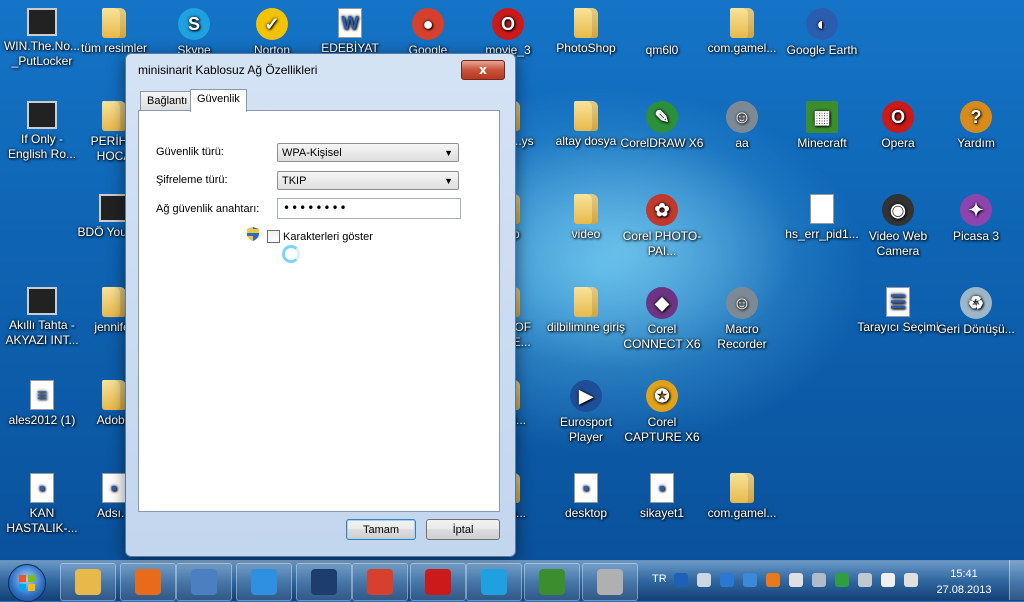  Describe the element at coordinates (796, 580) in the screenshot. I see `flag-tray-icon` at that location.